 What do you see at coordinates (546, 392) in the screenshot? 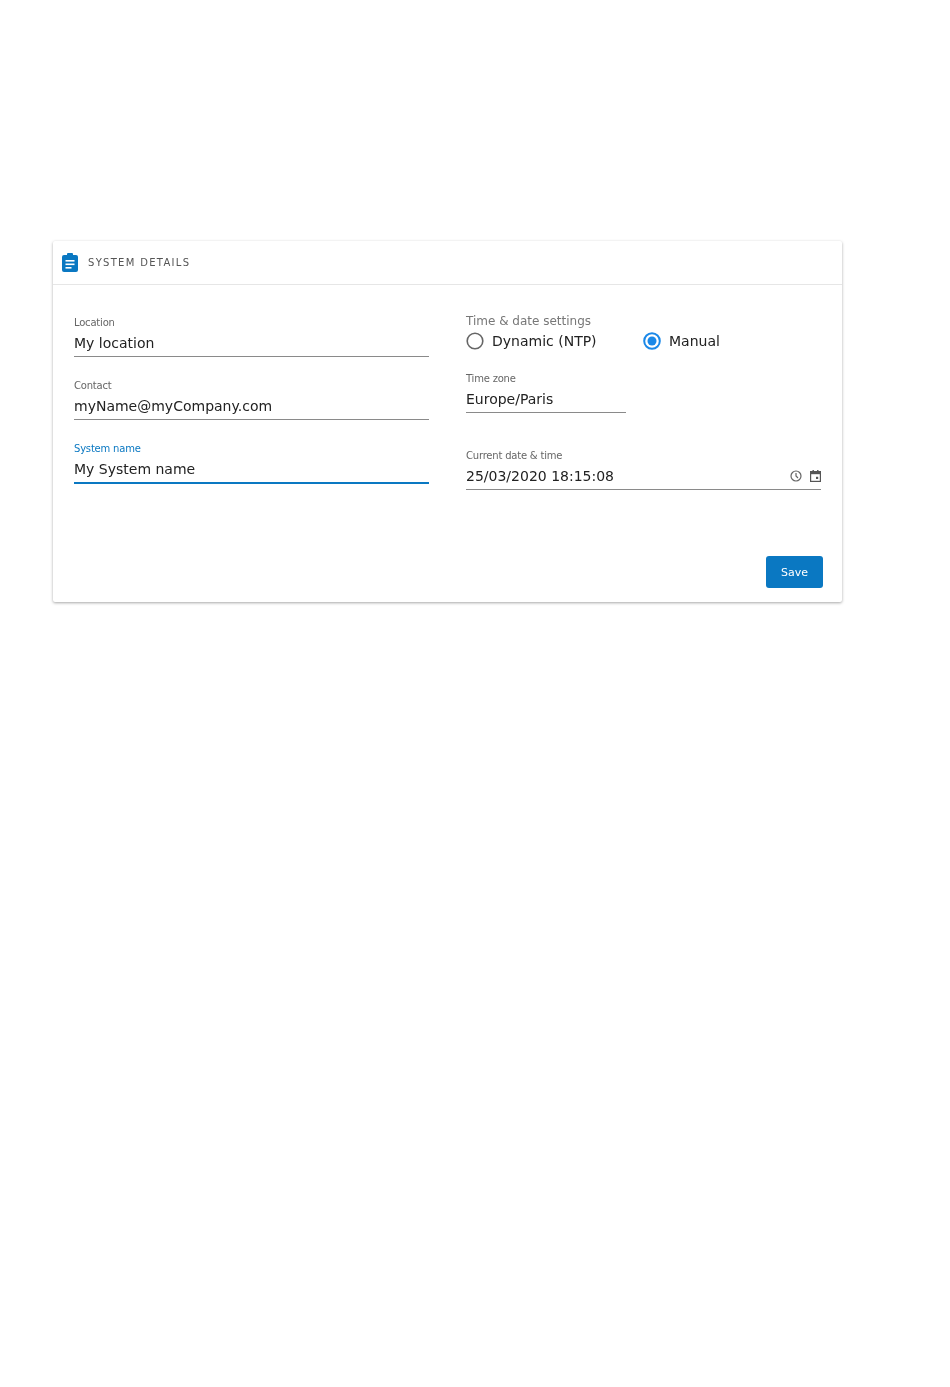
I see `time-zone-field: Time zone Europe/Paris` at bounding box center [546, 392].